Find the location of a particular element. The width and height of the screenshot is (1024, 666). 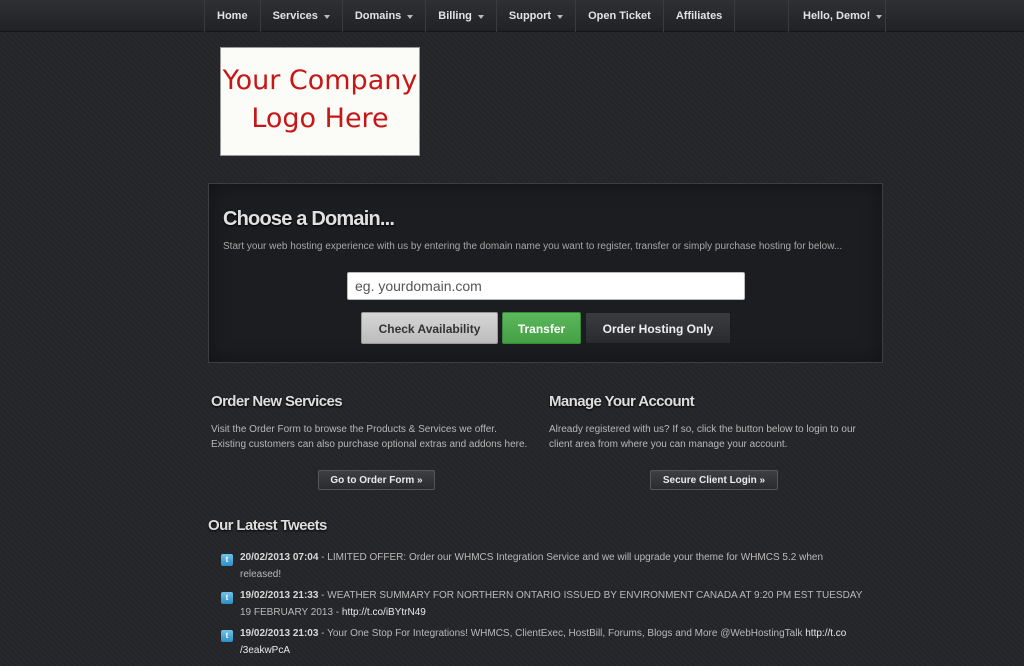

nav-support-label: Support is located at coordinates (530, 15).